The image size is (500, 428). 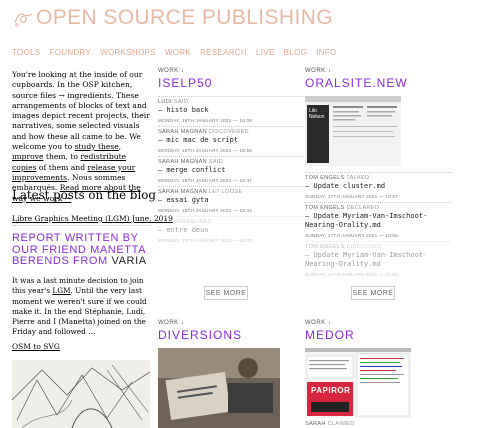 I want to click on commit-message: — histo back, so click(x=183, y=110).